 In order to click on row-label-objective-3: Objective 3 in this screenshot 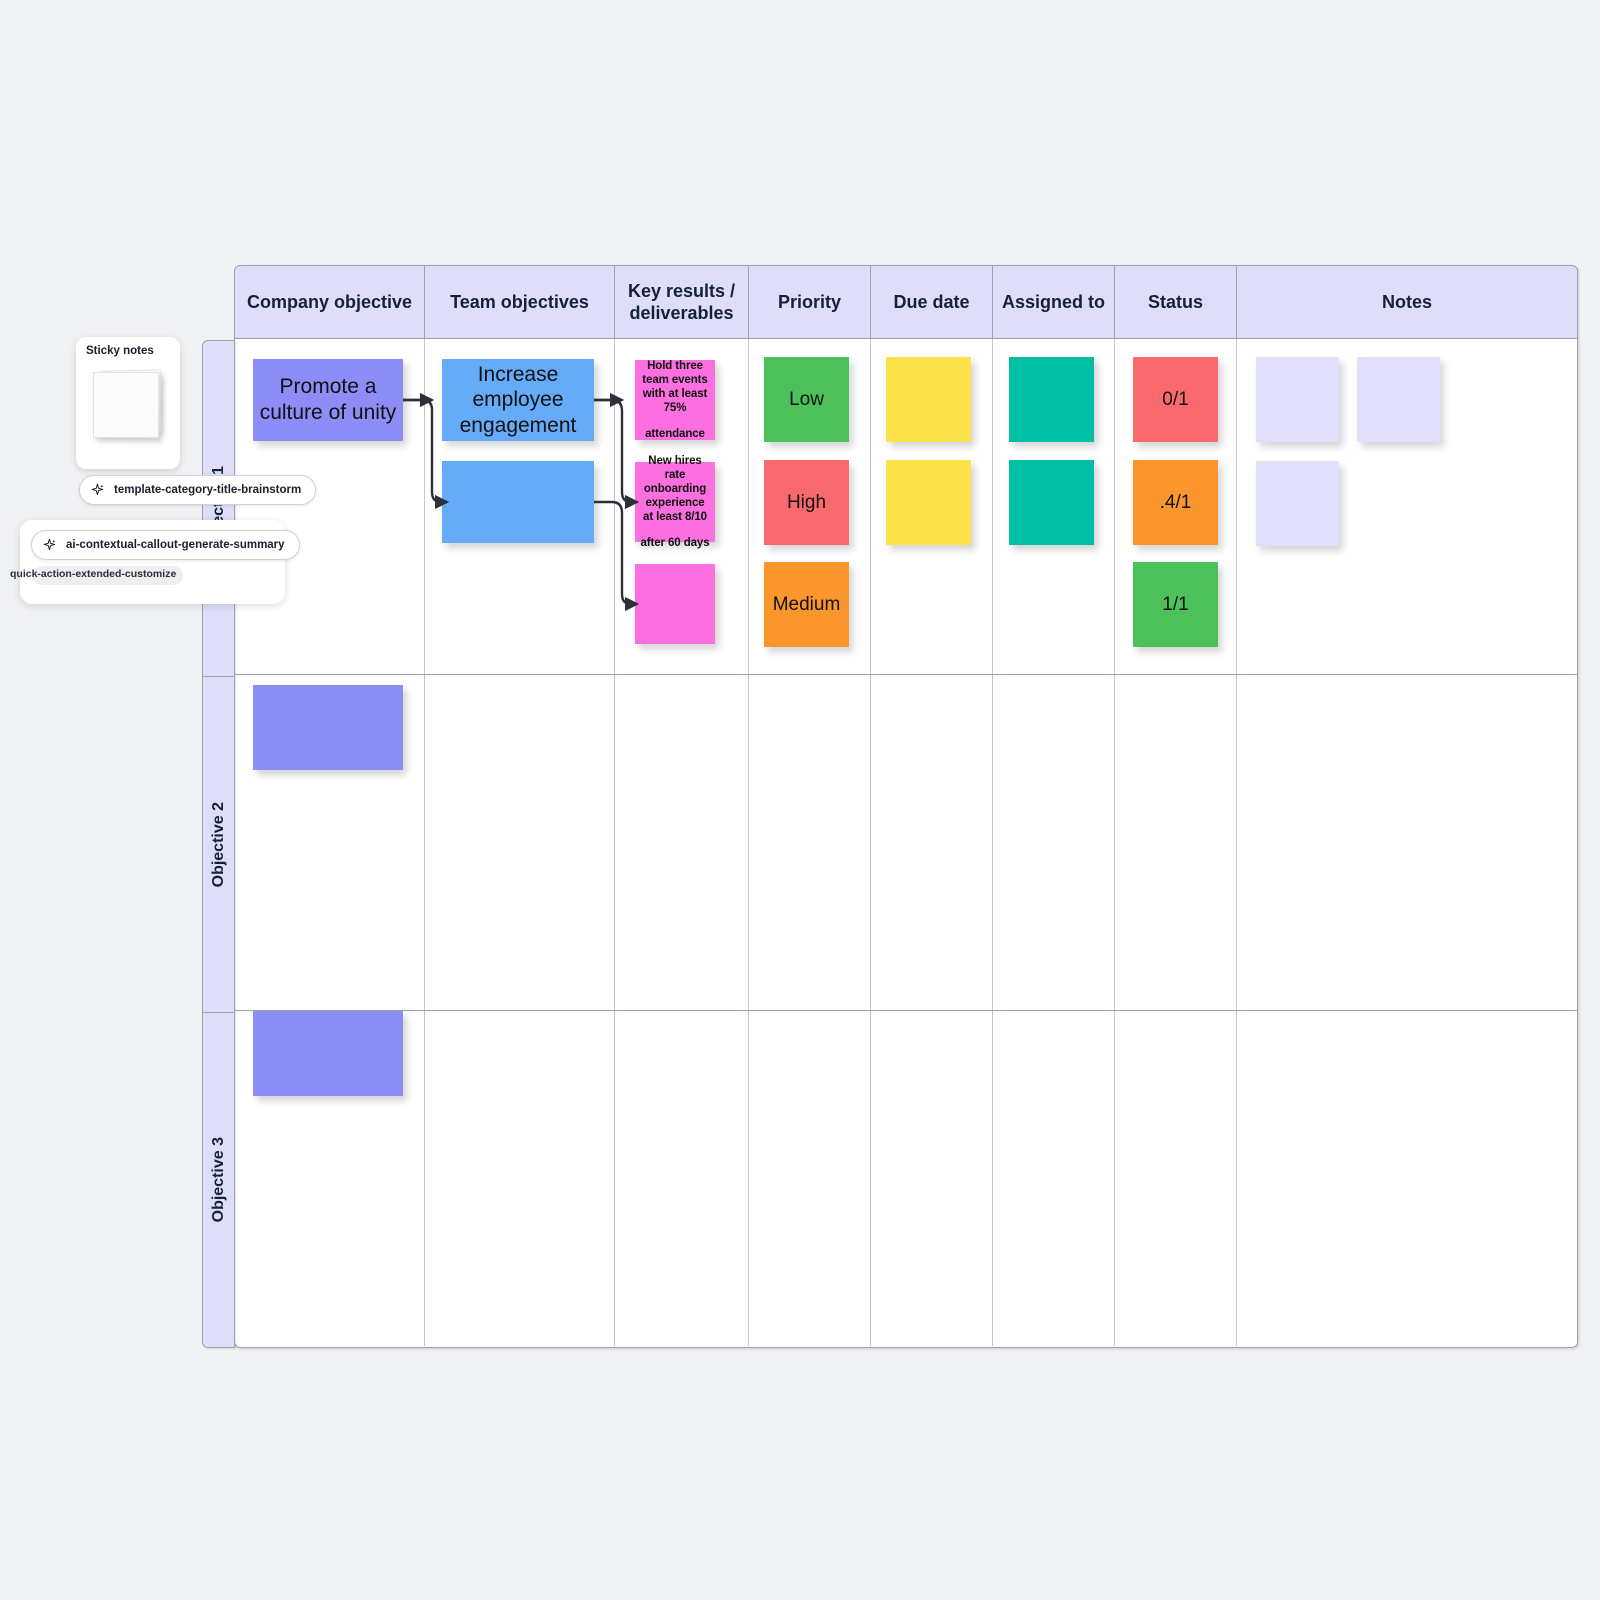, I will do `click(218, 1180)`.